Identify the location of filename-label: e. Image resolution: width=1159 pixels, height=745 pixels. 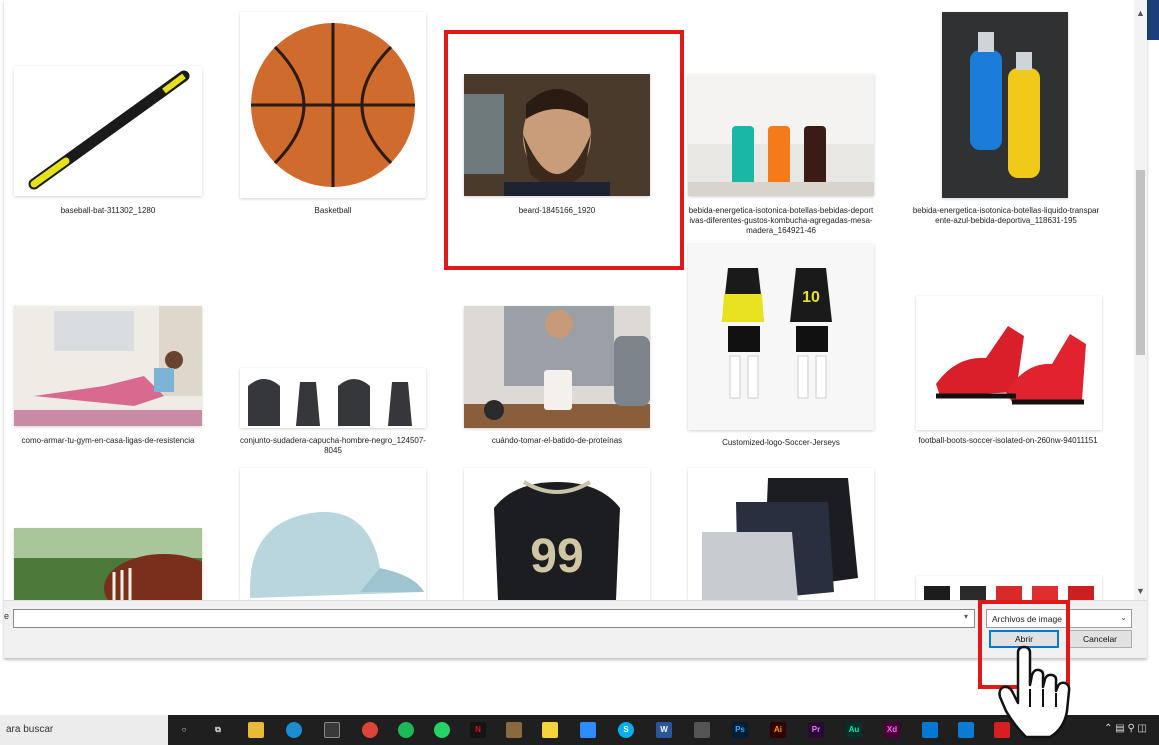
(7, 616).